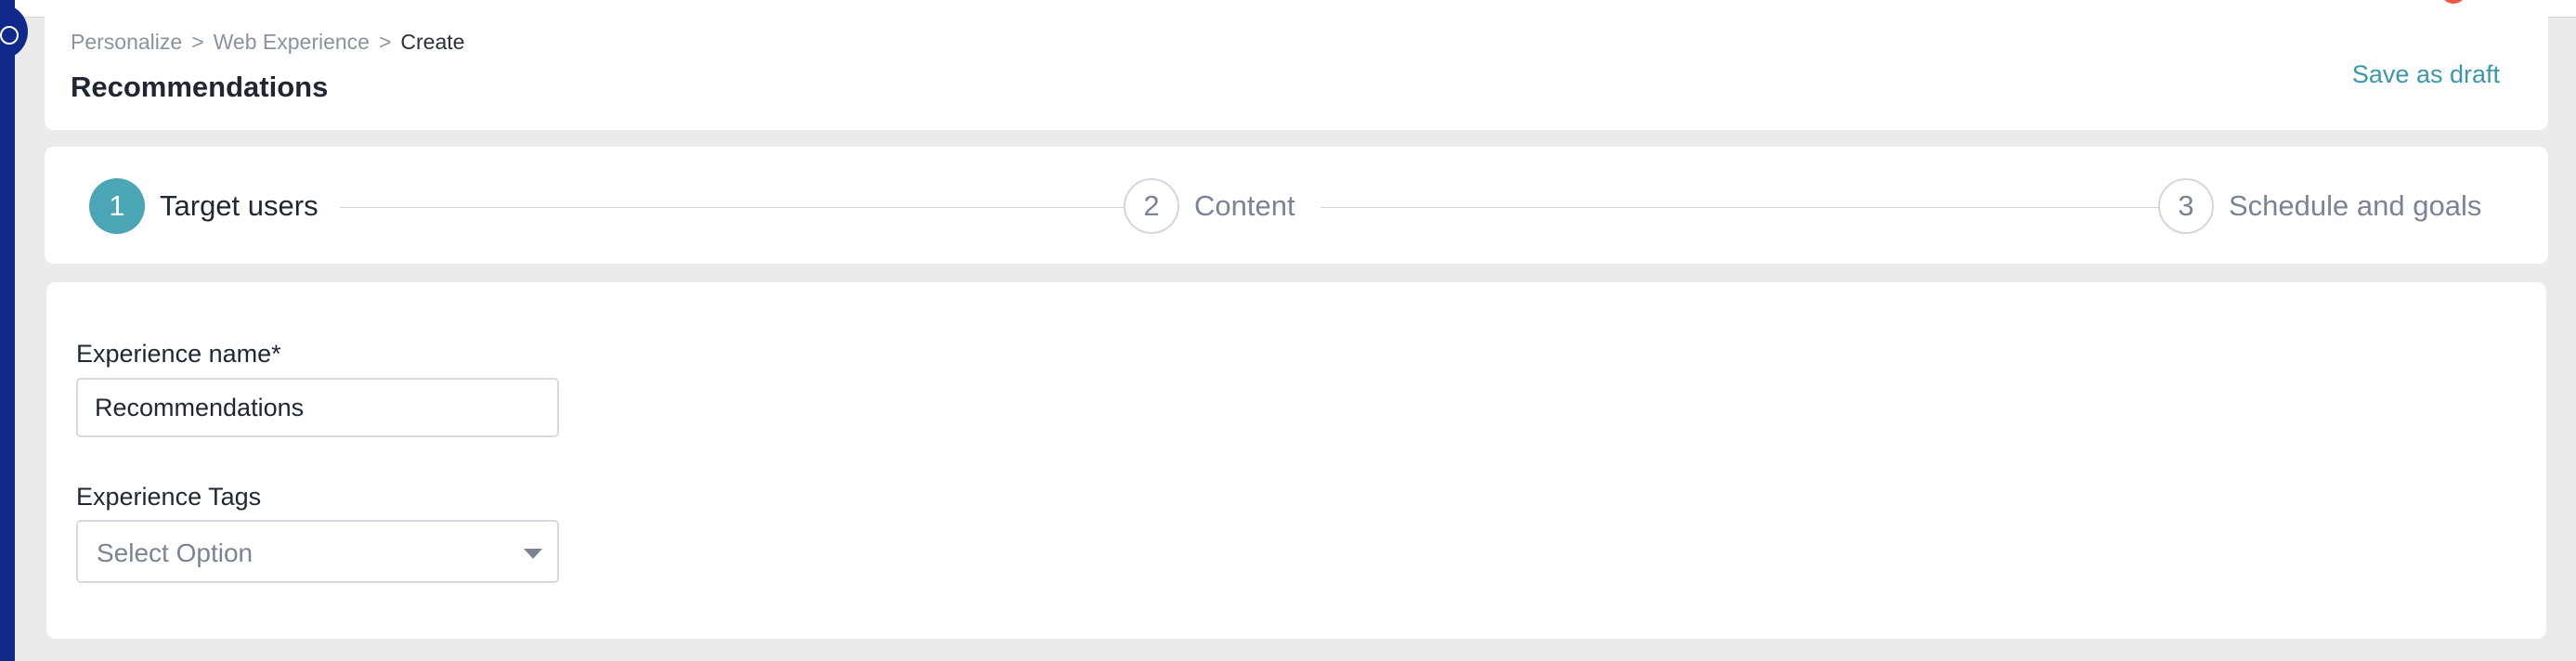 The image size is (2576, 661). I want to click on step-label: Content, so click(1245, 205).